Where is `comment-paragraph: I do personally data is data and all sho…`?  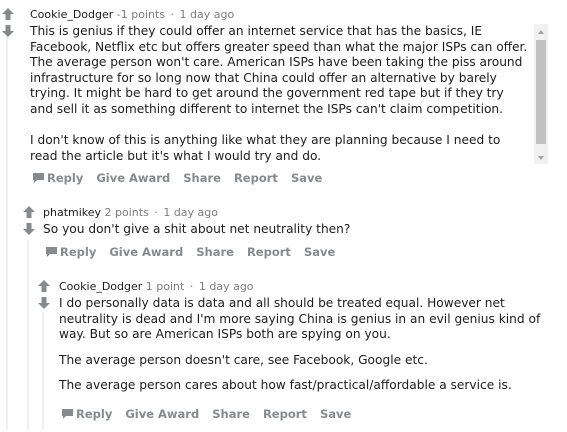 comment-paragraph: I do personally data is data and all sho… is located at coordinates (300, 318).